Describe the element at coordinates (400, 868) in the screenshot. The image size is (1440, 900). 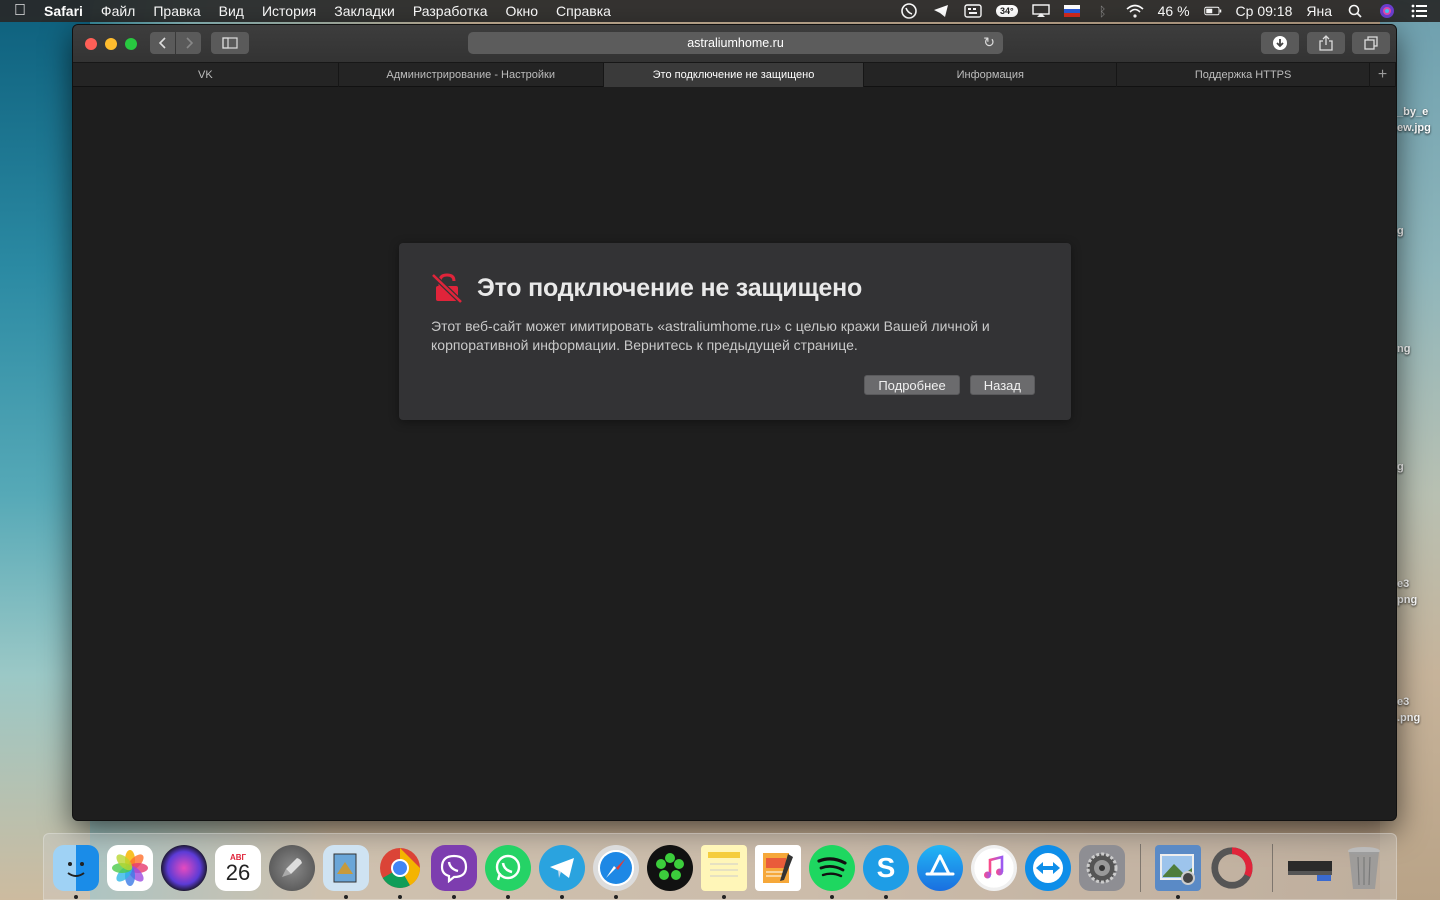
I see `chrome-icon` at that location.